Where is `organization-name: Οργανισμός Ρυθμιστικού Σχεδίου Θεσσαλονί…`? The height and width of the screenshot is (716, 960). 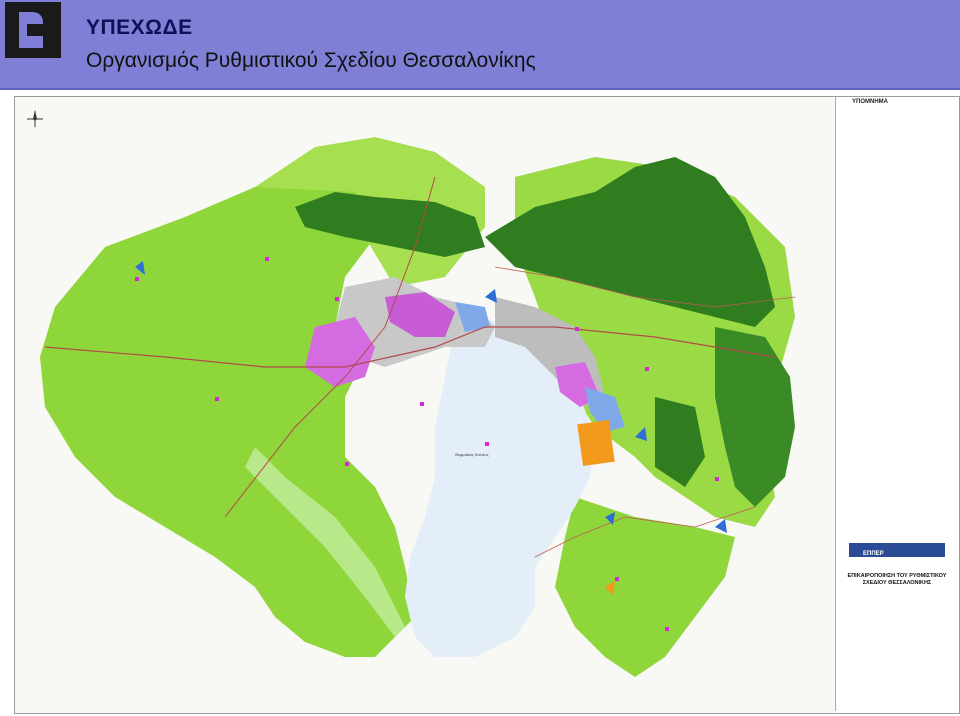 organization-name: Οργανισμός Ρυθμιστικού Σχεδίου Θεσσαλονί… is located at coordinates (311, 60).